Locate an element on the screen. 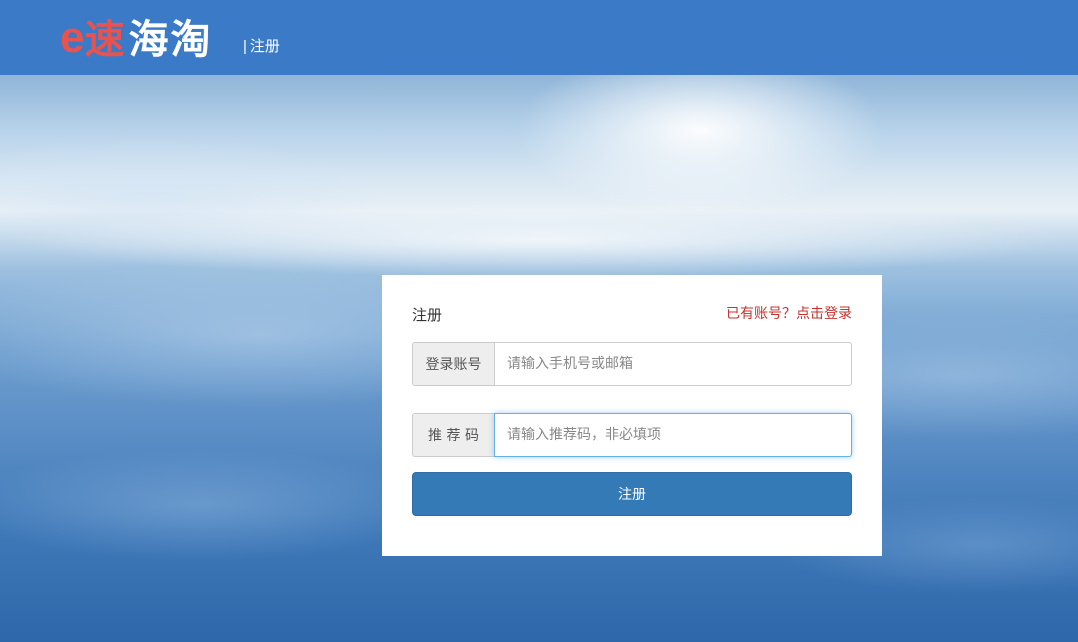 This screenshot has width=1078, height=642. account-label: 登录账号 is located at coordinates (453, 364).